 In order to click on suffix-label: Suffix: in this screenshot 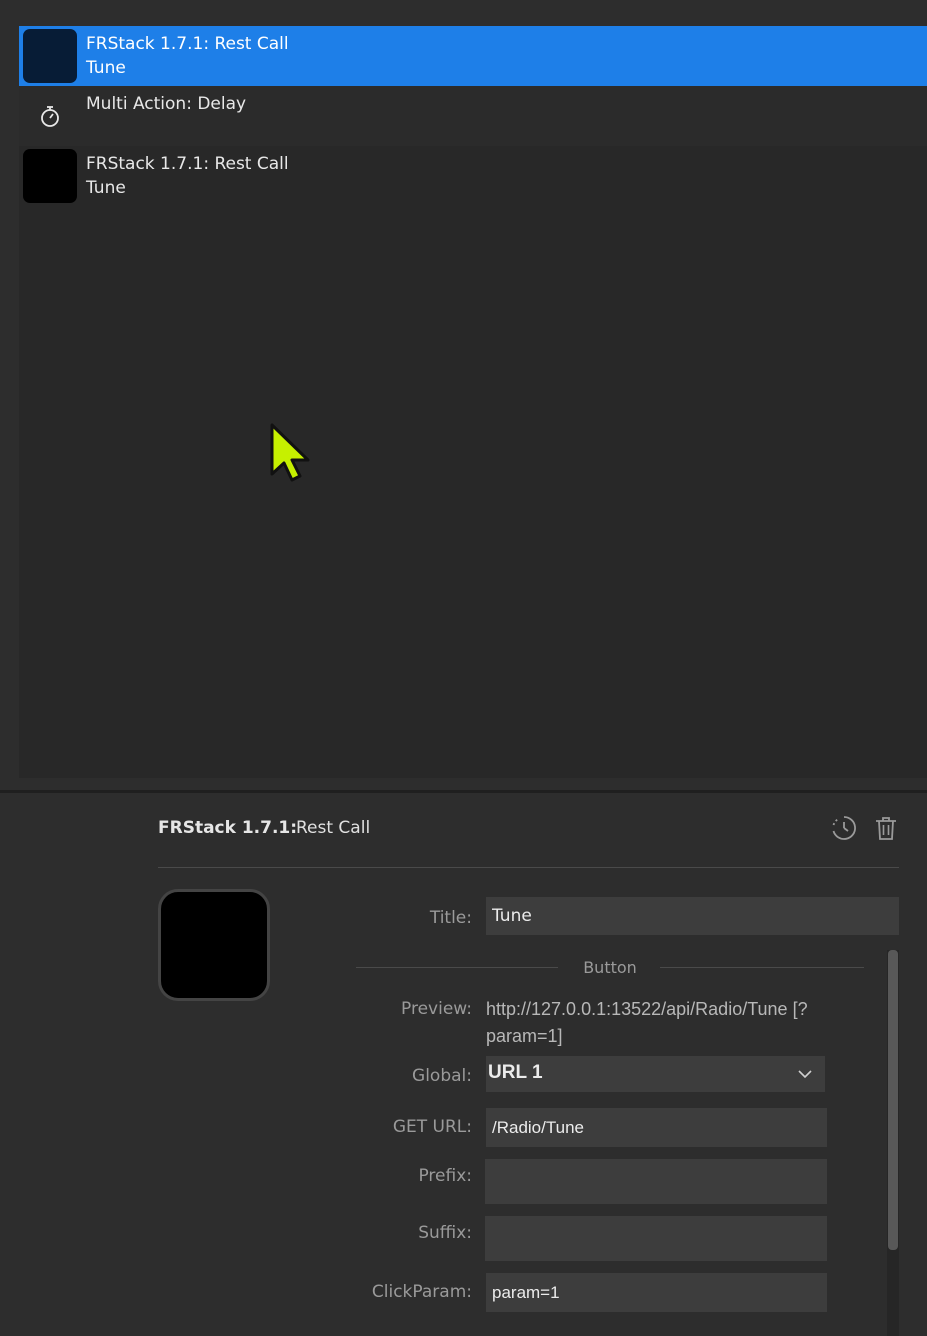, I will do `click(445, 1233)`.